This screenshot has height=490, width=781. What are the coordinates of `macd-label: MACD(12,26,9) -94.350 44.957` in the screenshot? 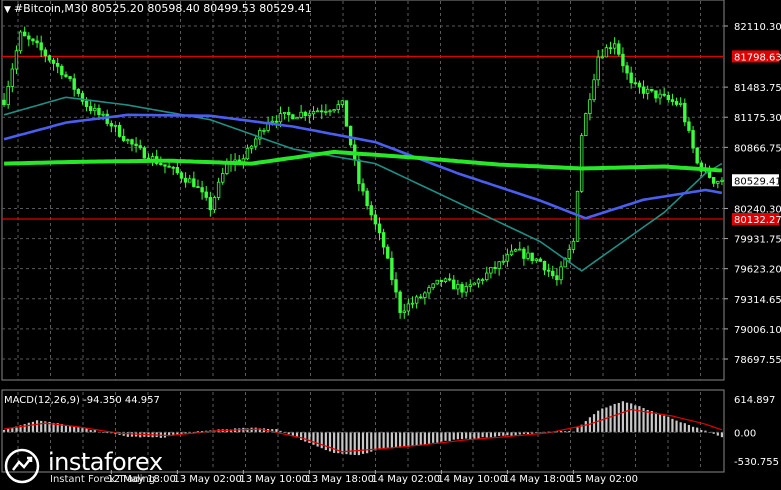 It's located at (82, 400).